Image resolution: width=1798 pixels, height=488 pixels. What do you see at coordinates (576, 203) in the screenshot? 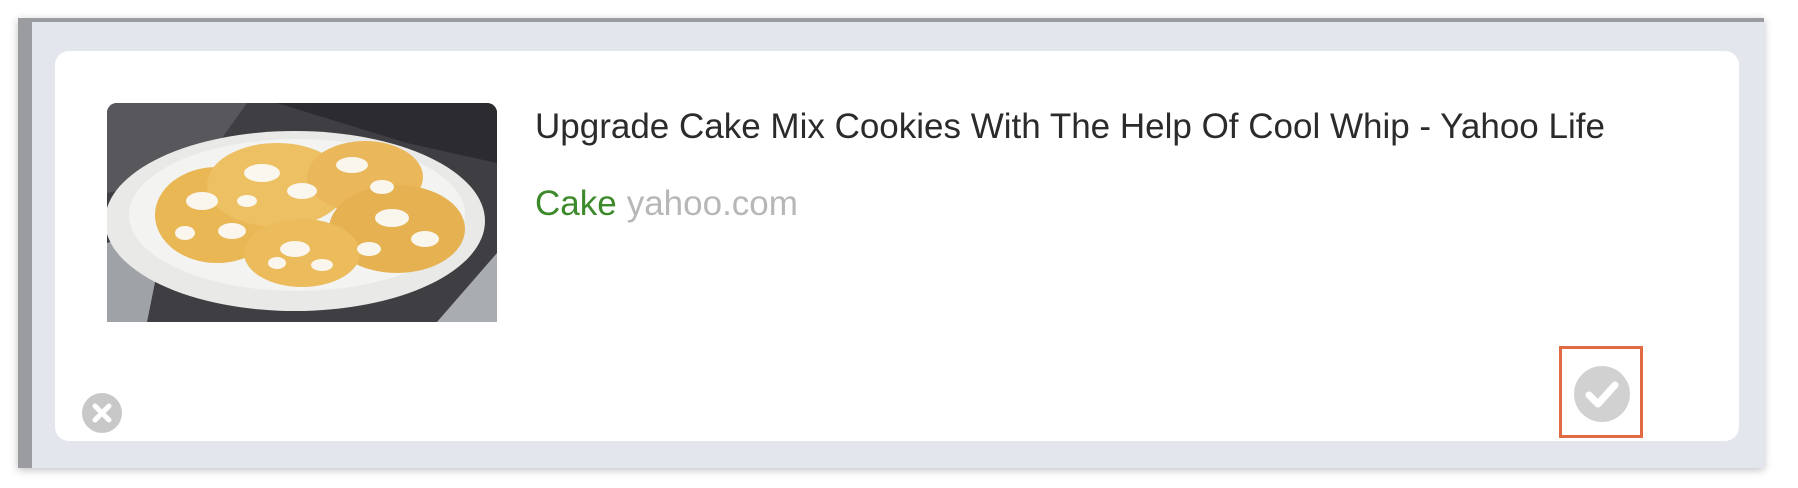
I see `category-tag: Cake` at bounding box center [576, 203].